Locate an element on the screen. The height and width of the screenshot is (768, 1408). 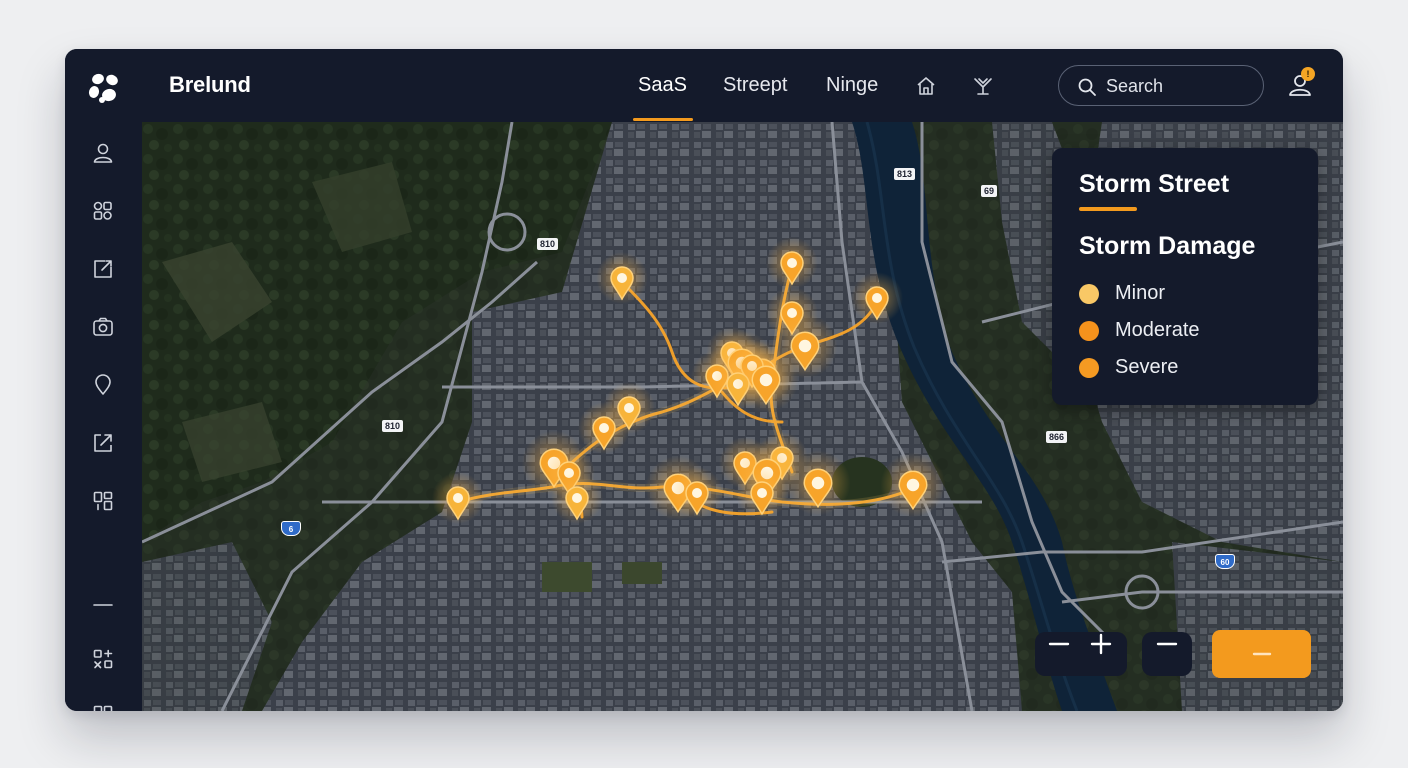
user-icon is located at coordinates (103, 153).